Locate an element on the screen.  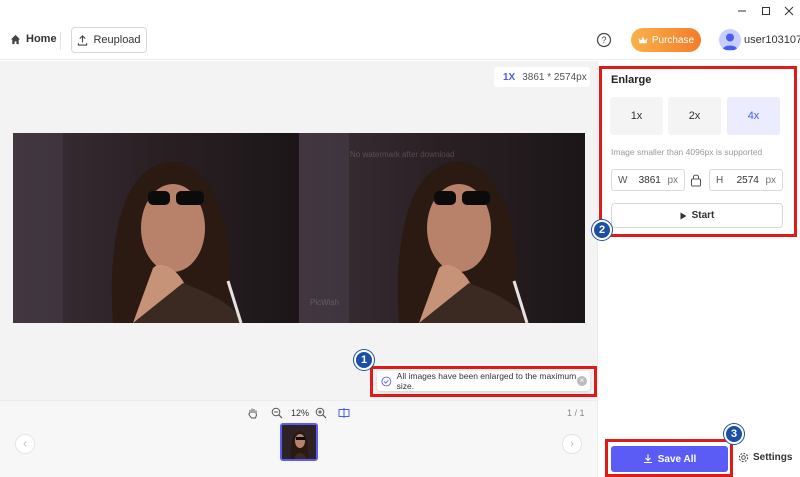
annotation-badge-2: 2 is located at coordinates (602, 230).